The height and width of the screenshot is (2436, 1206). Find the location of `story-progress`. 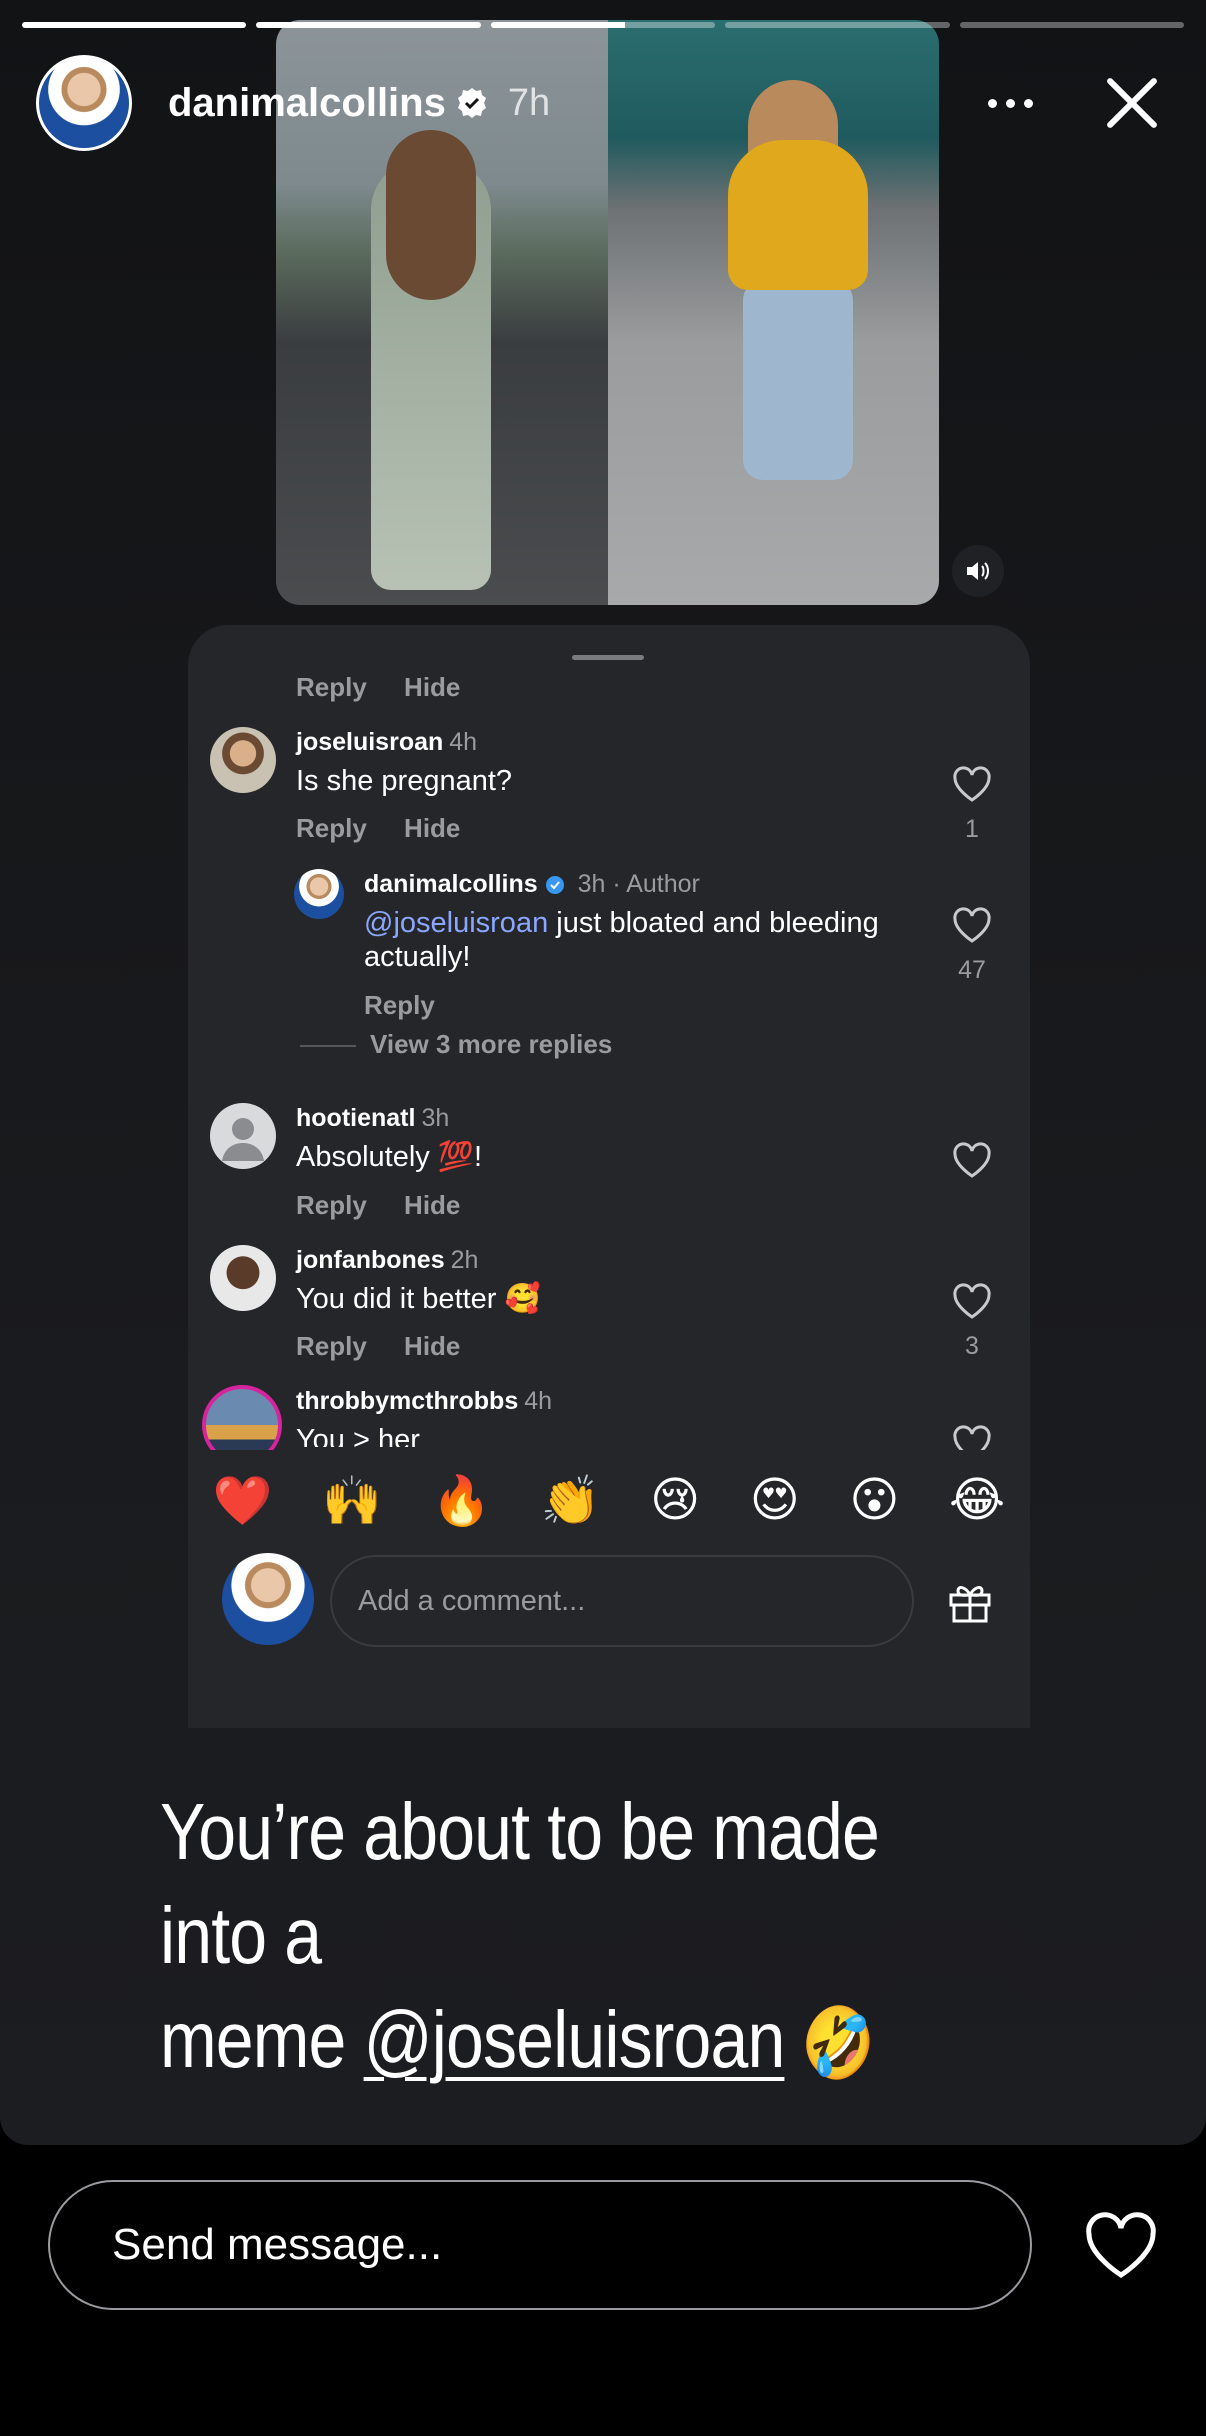

story-progress is located at coordinates (603, 25).